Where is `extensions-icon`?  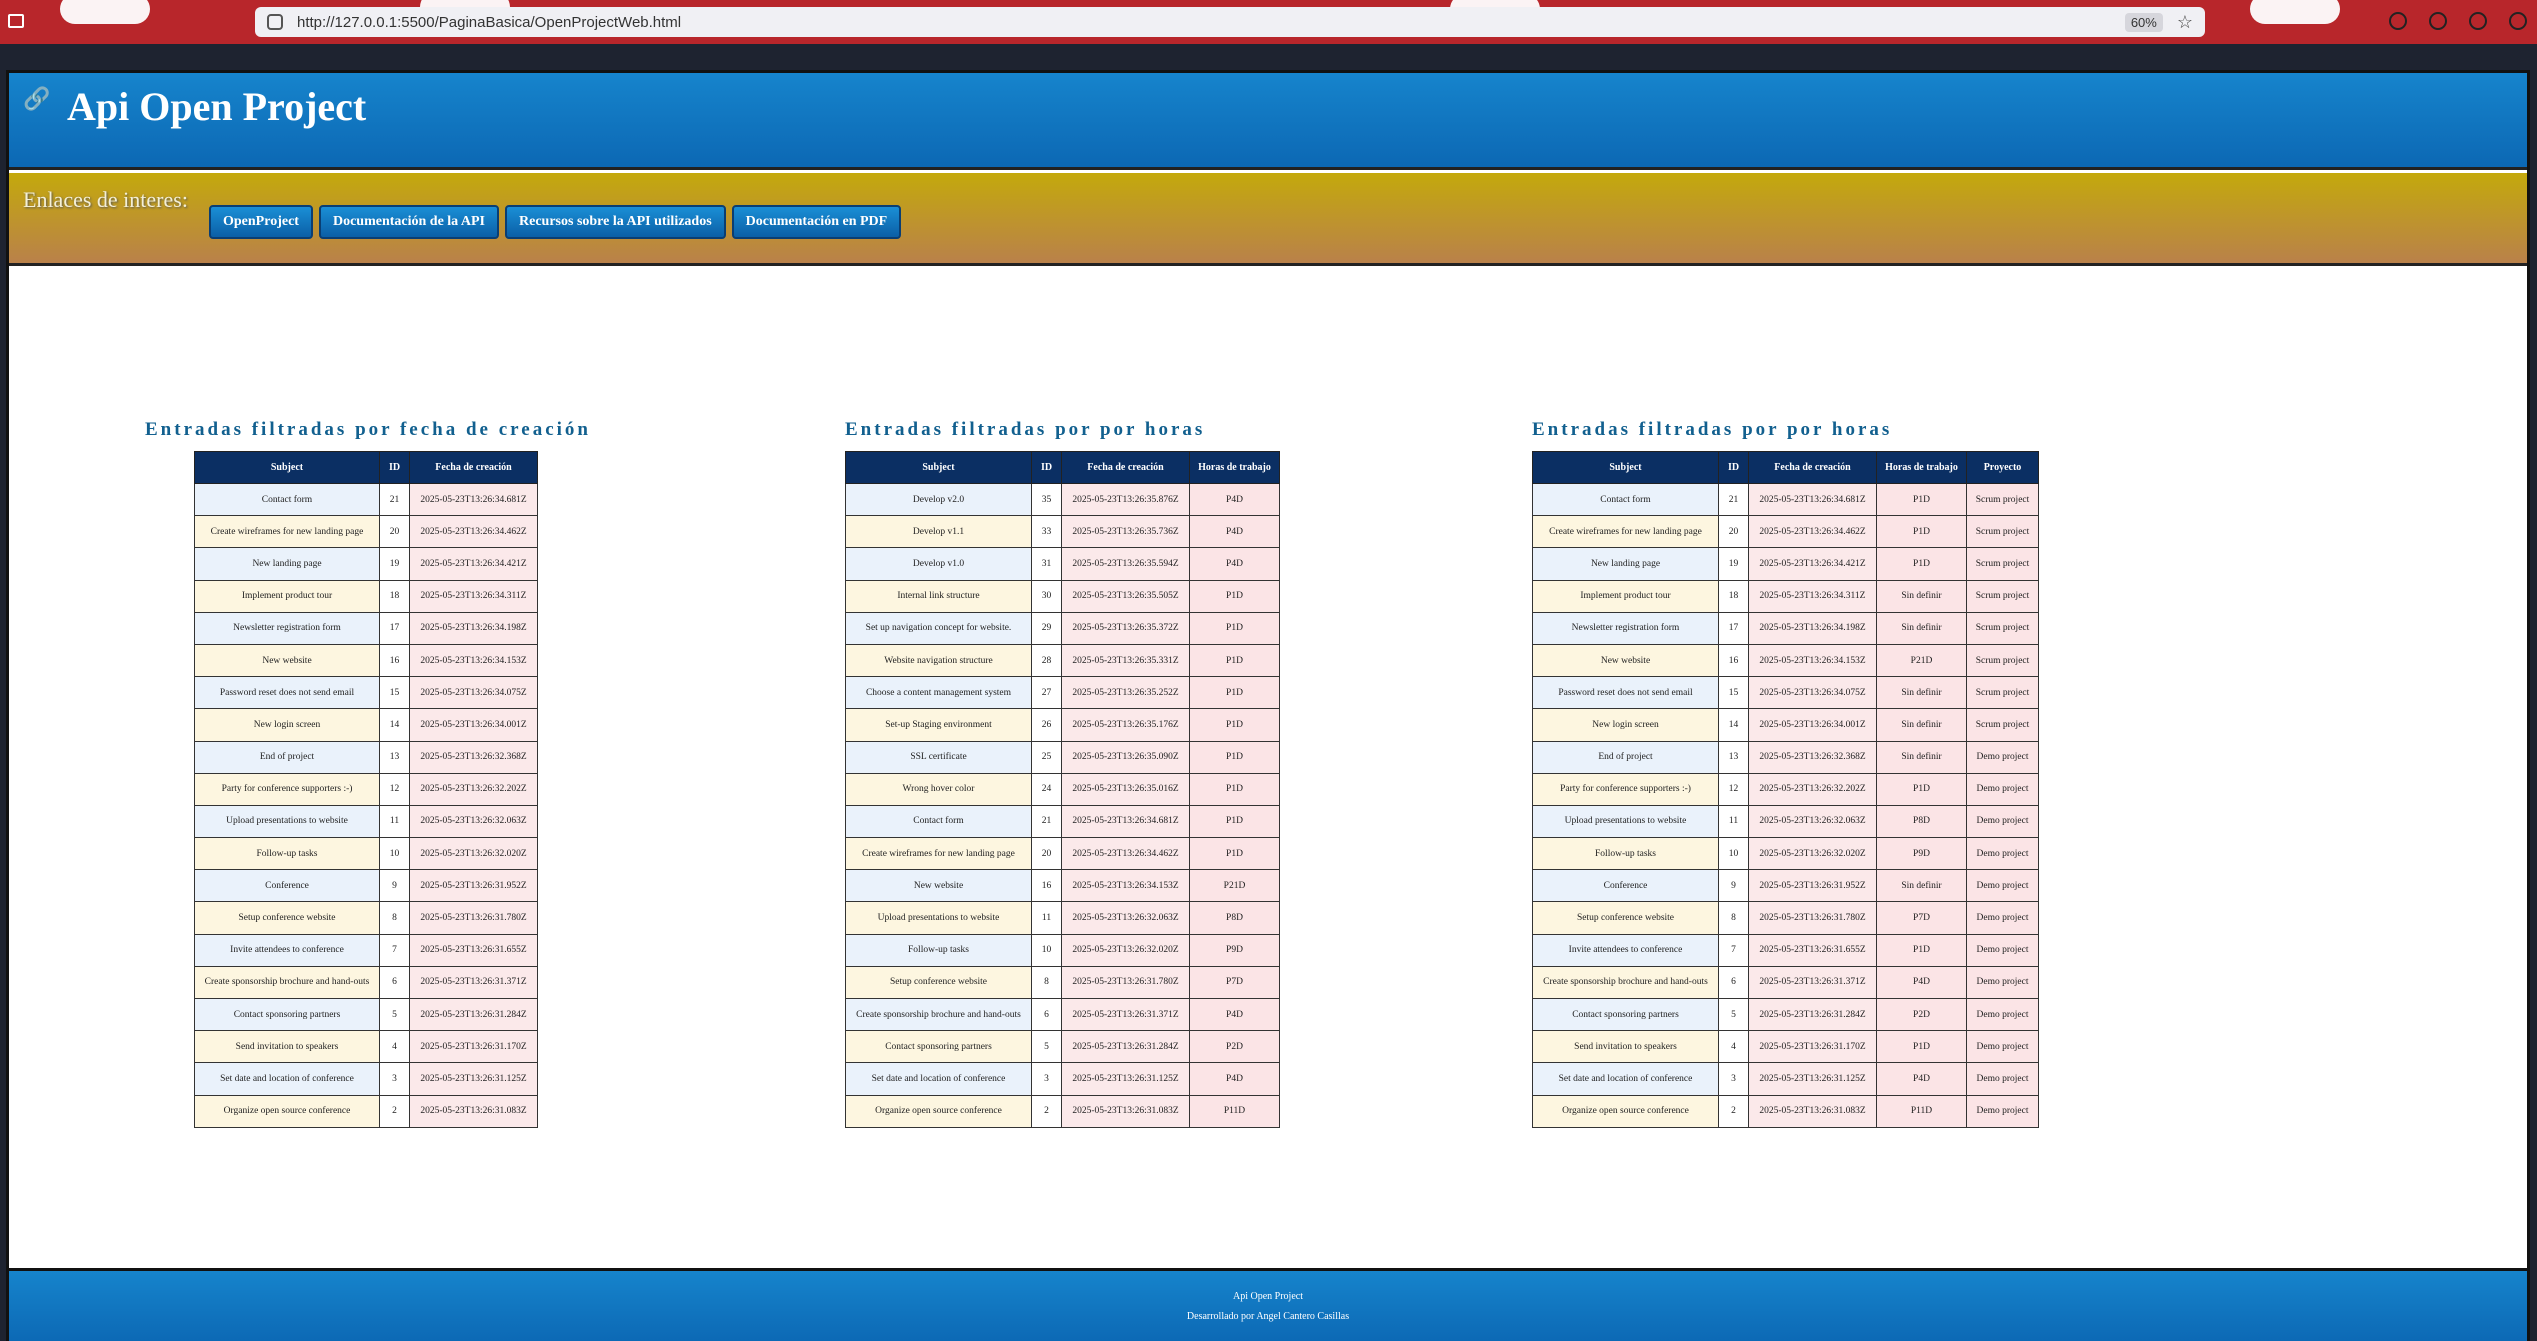 extensions-icon is located at coordinates (2438, 21).